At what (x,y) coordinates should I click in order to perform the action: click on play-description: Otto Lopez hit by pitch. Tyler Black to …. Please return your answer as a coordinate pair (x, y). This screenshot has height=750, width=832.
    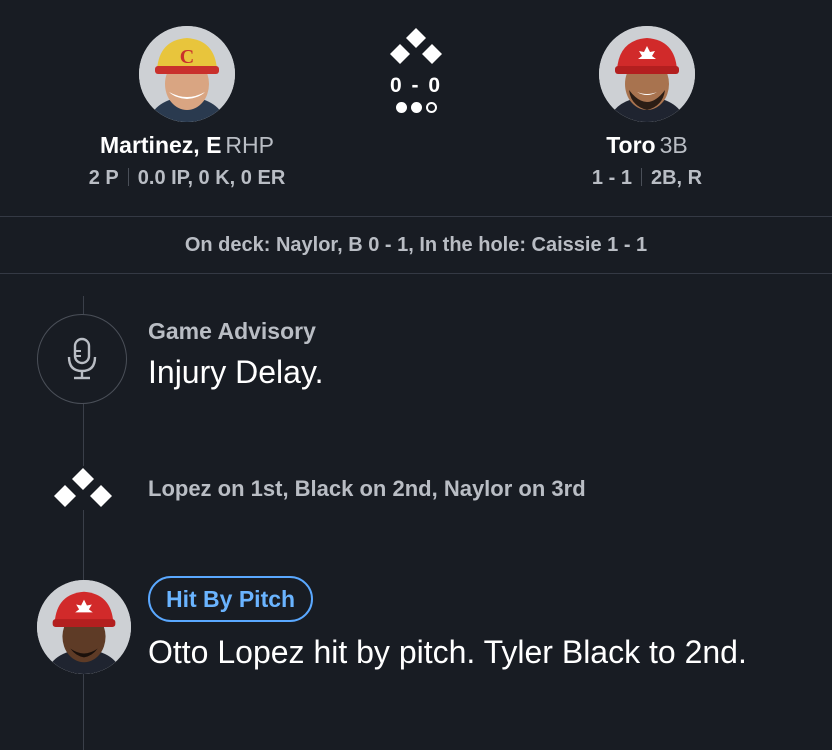
    Looking at the image, I should click on (447, 652).